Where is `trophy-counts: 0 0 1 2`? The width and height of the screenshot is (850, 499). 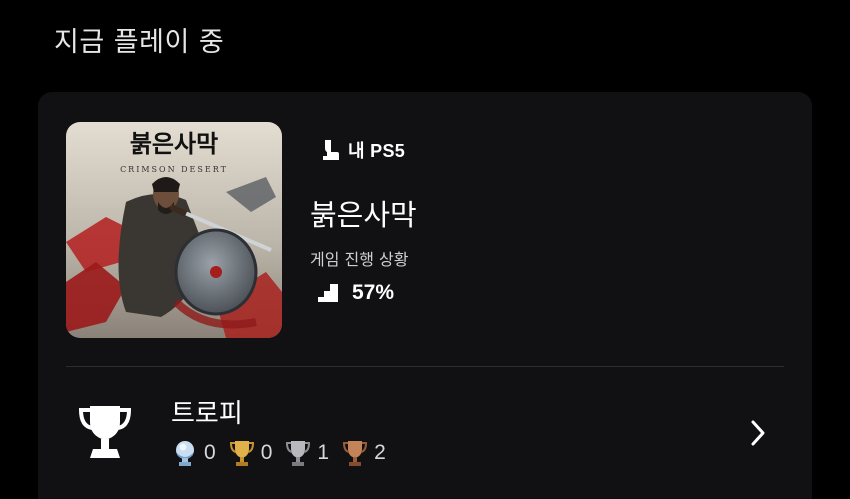 trophy-counts: 0 0 1 2 is located at coordinates (286, 453).